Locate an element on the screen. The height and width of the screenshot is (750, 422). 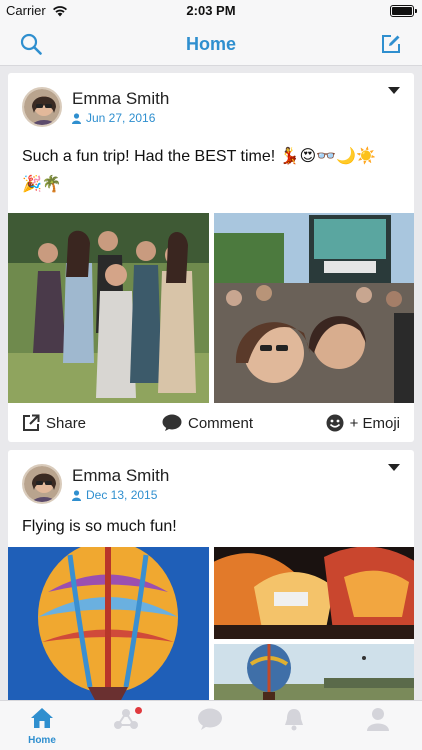
post-actions: Share Comment + Emoji is located at coordinates (211, 423).